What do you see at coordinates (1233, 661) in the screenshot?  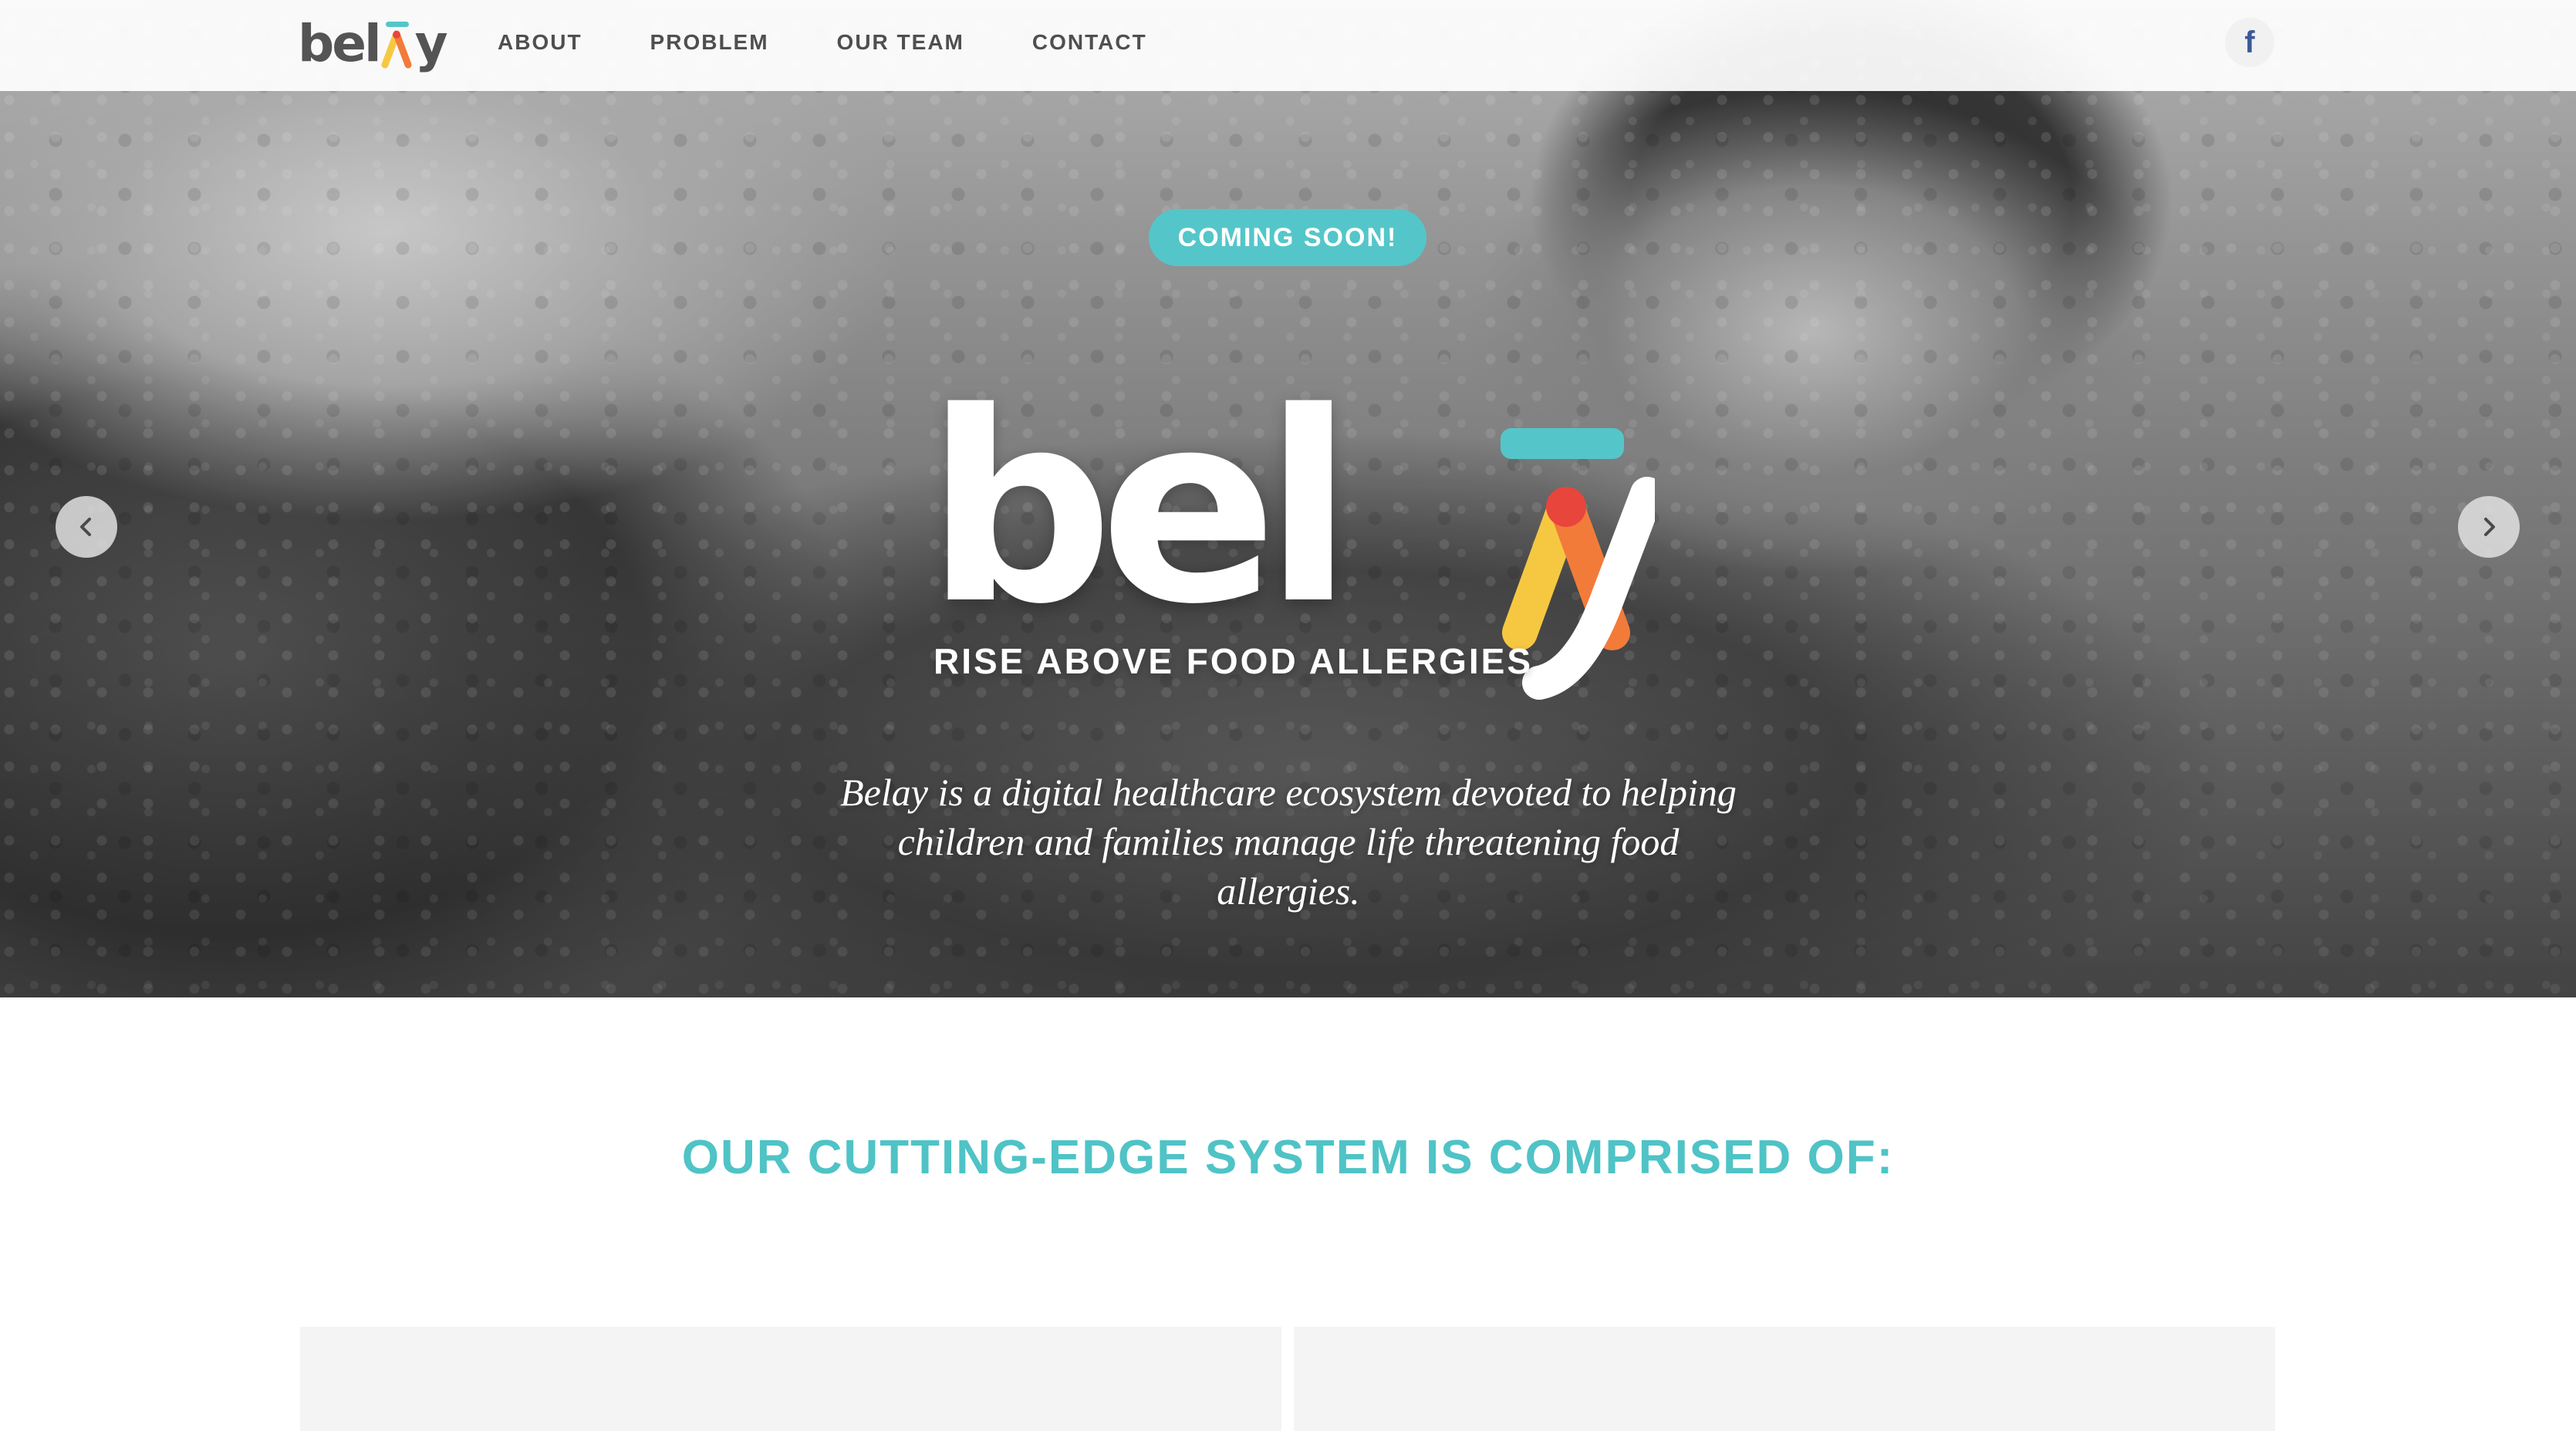 I see `hero-tagline: RISE ABOVE FOOD ALLERGIES` at bounding box center [1233, 661].